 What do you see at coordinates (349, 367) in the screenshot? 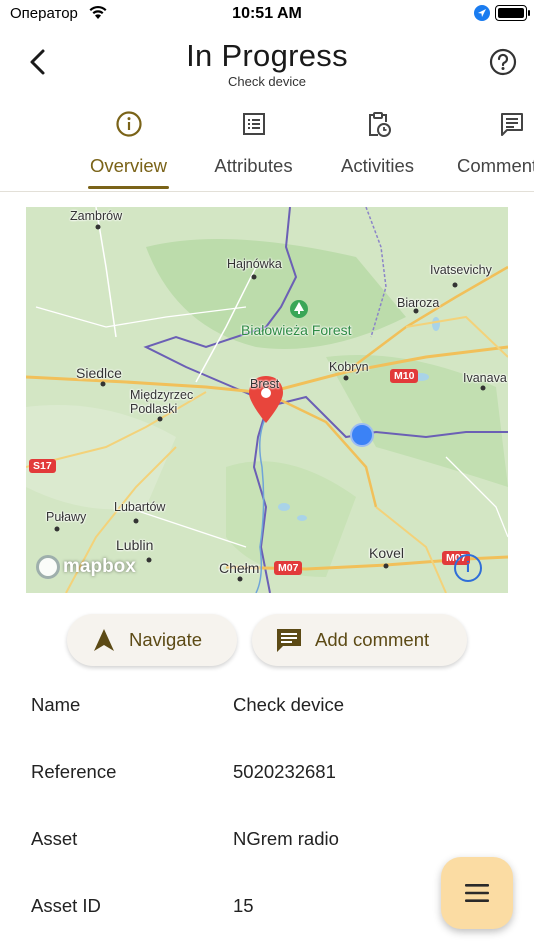
I see `map-place-label: Kobryn` at bounding box center [349, 367].